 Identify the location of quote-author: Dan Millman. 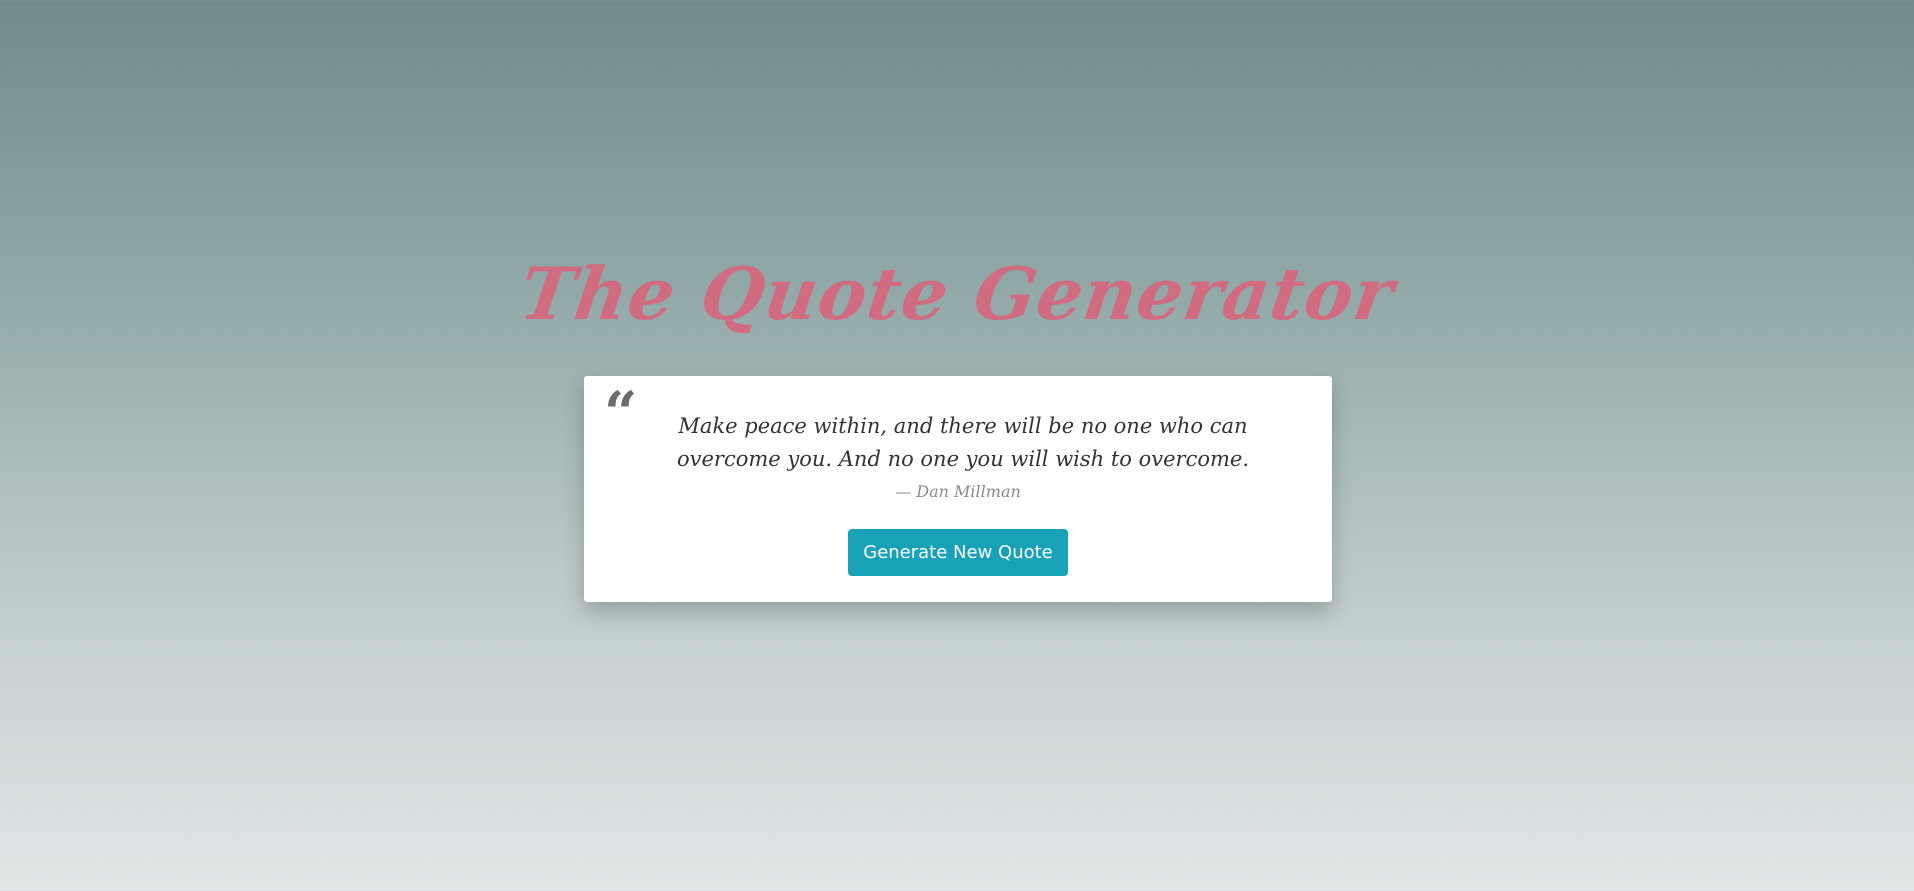
(968, 491).